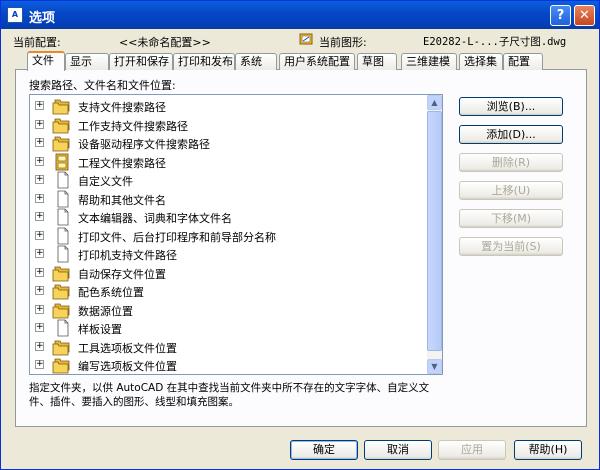  What do you see at coordinates (398, 450) in the screenshot?
I see `cancel-button: 取消` at bounding box center [398, 450].